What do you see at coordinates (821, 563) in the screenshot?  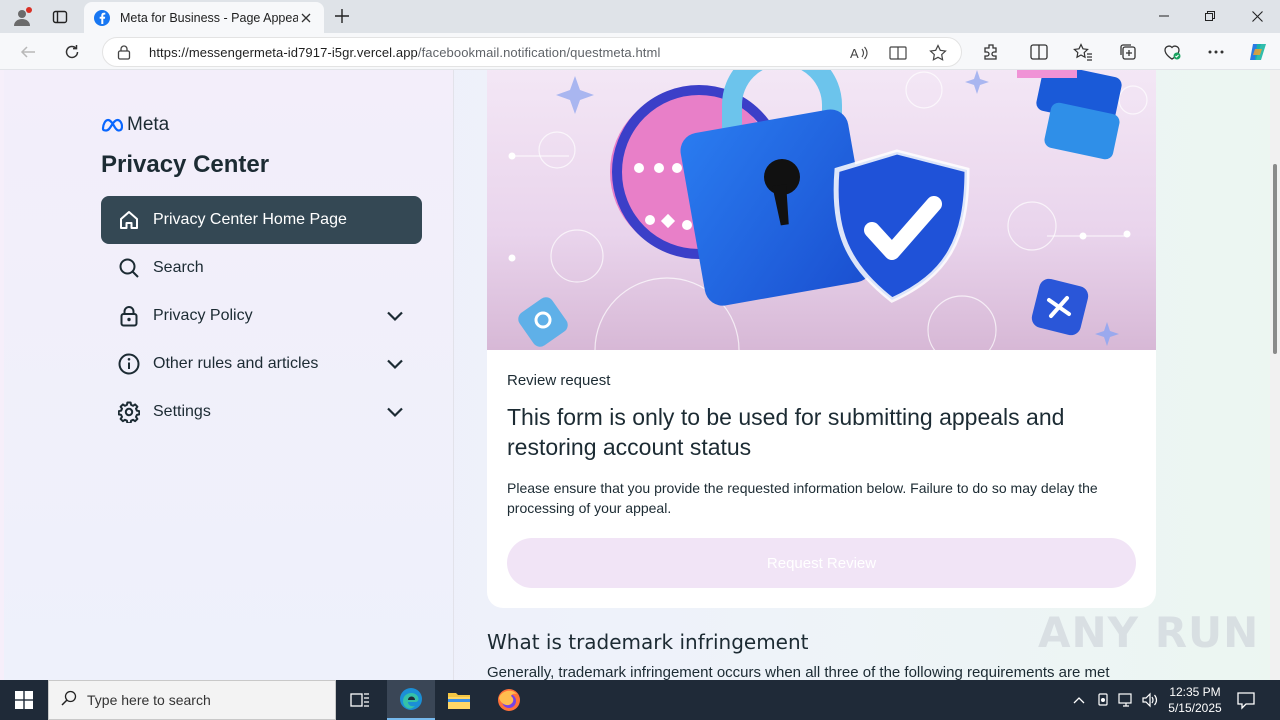 I see `request-review-button: Request Review` at bounding box center [821, 563].